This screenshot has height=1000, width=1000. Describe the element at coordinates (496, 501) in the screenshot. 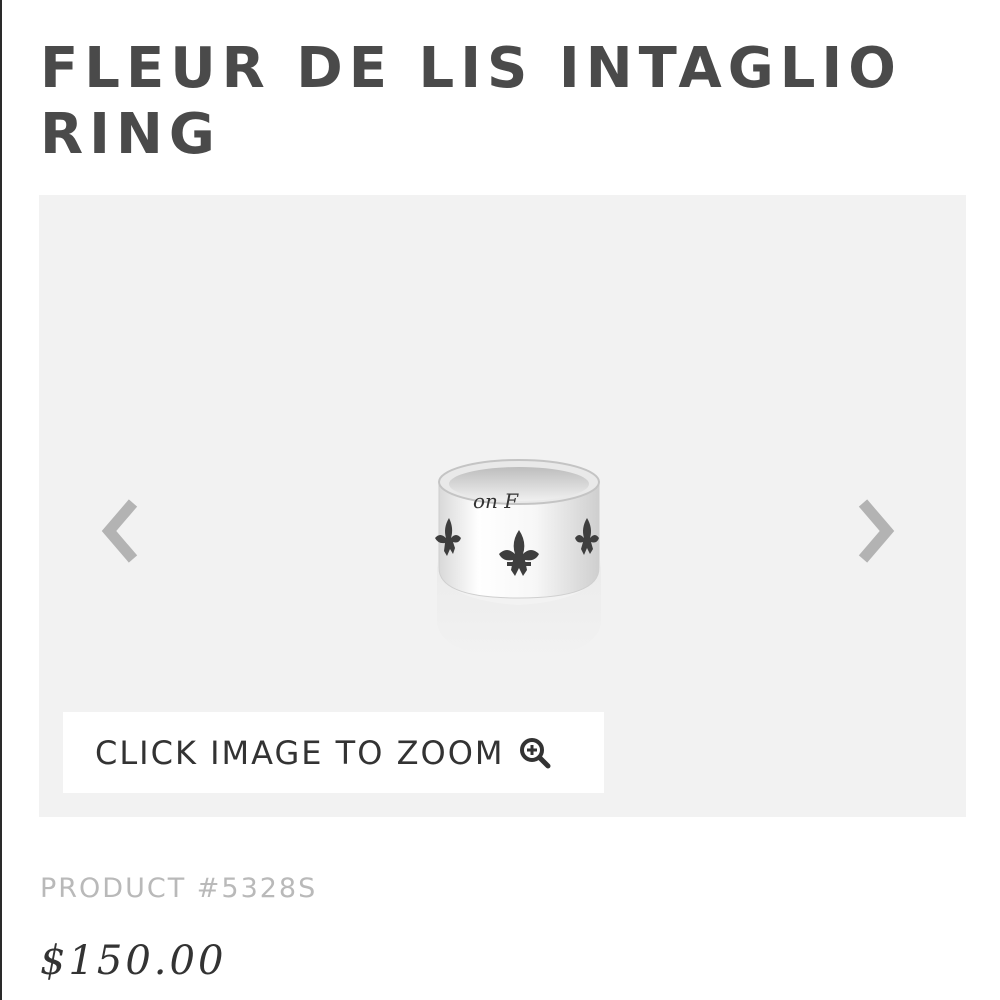

I see `svg-text: on F` at that location.